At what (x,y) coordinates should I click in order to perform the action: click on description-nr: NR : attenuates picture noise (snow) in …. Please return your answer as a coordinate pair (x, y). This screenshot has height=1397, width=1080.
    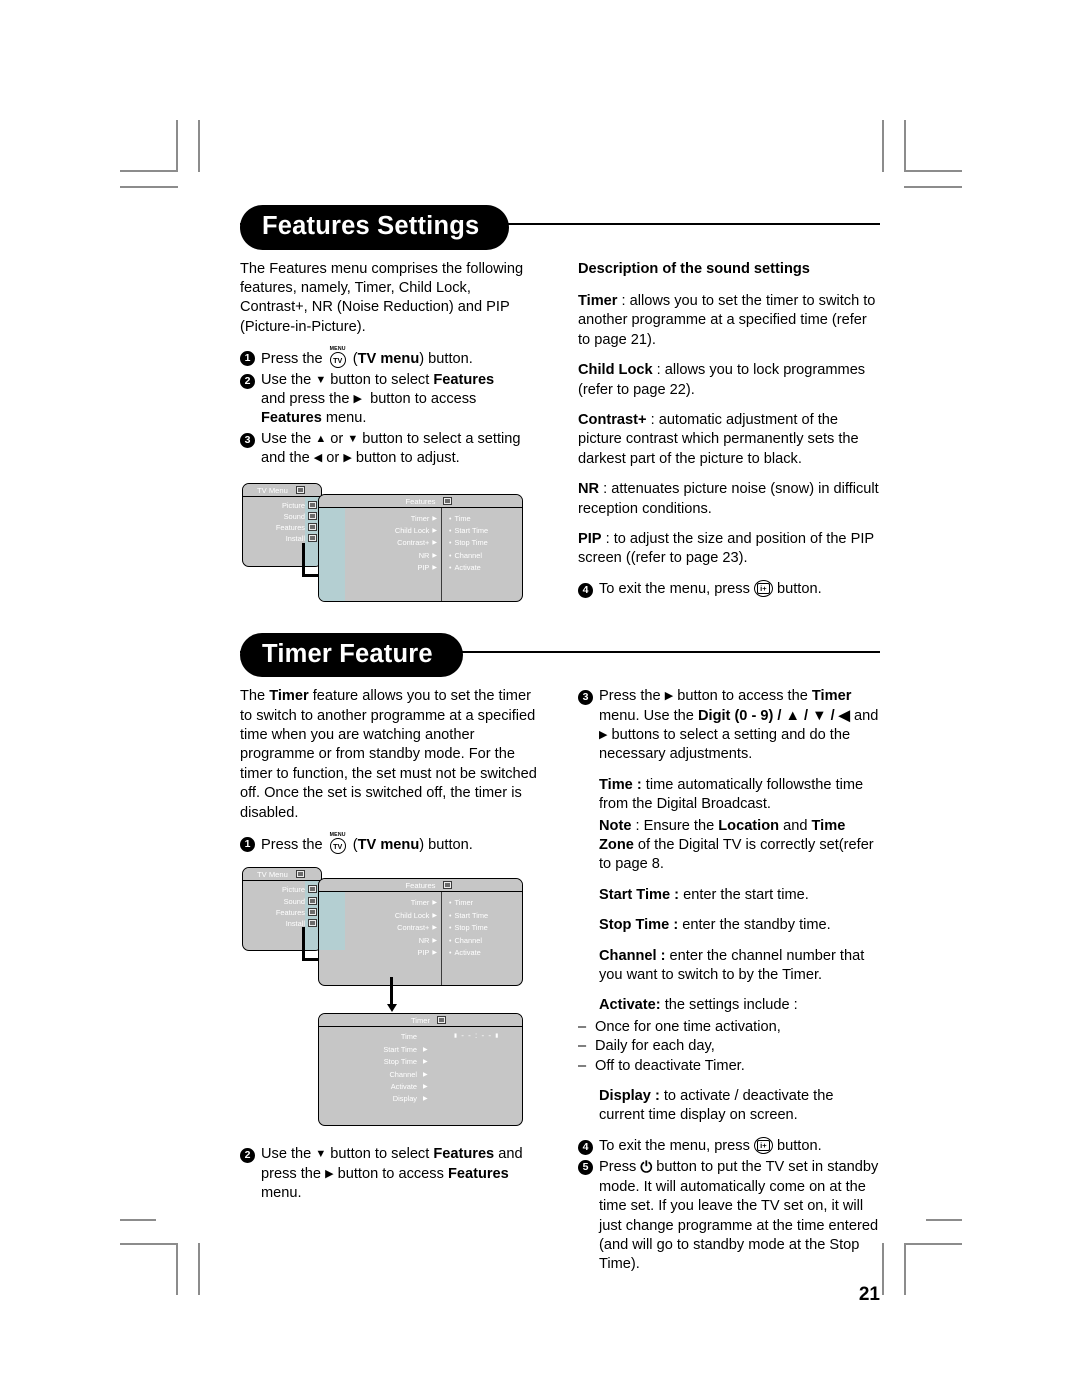
    Looking at the image, I should click on (728, 499).